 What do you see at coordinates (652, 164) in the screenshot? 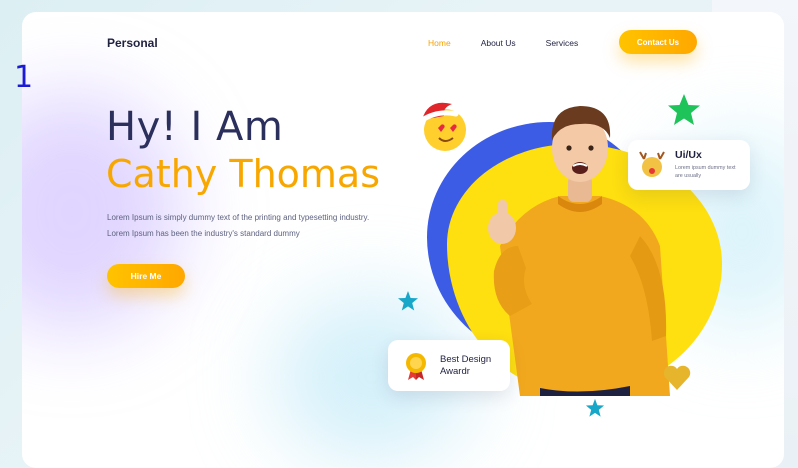
I see `reindeer-icon` at bounding box center [652, 164].